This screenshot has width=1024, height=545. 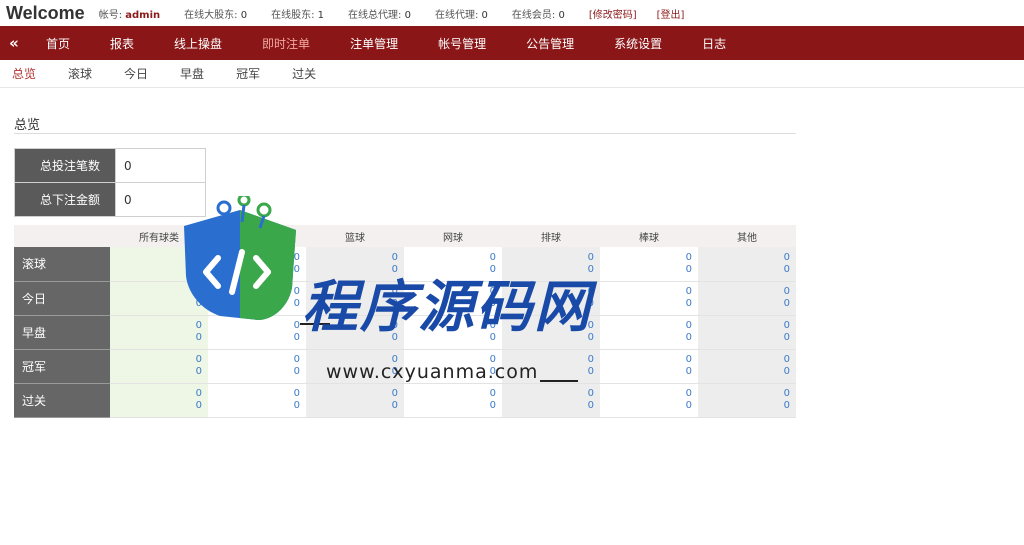 What do you see at coordinates (122, 43) in the screenshot?
I see `nav-item-reports: 报表` at bounding box center [122, 43].